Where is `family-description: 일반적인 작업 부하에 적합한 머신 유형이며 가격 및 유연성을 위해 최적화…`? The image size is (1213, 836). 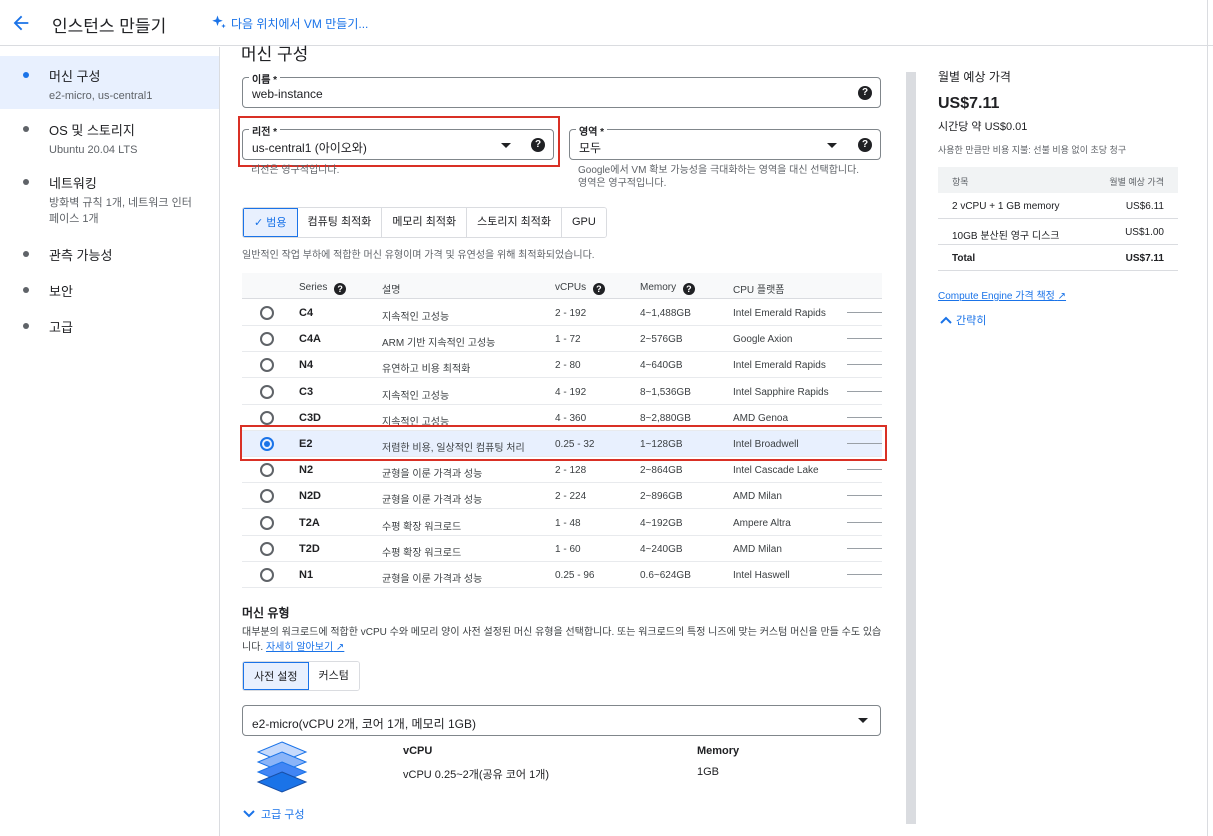 family-description: 일반적인 작업 부하에 적합한 머신 유형이며 가격 및 유연성을 위해 최적화… is located at coordinates (418, 255).